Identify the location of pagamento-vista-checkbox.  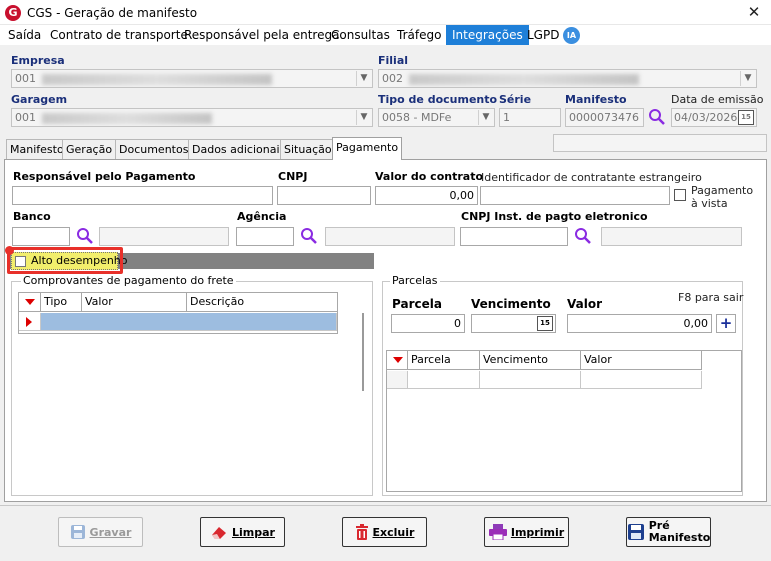
(680, 195).